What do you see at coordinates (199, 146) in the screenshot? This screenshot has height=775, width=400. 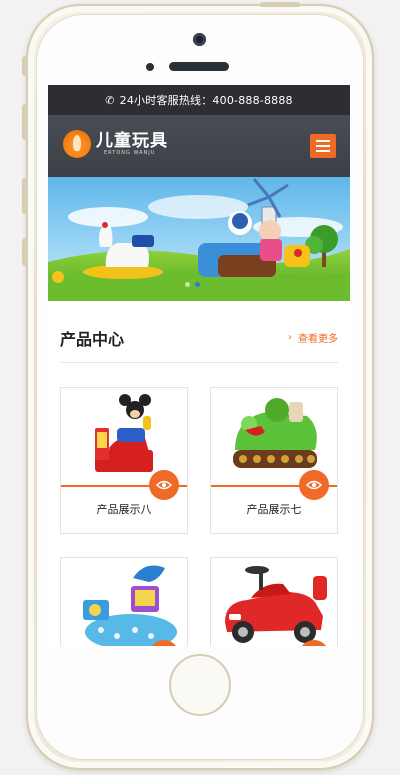 I see `site-header: 儿童玩具 ERTONG WANJU` at bounding box center [199, 146].